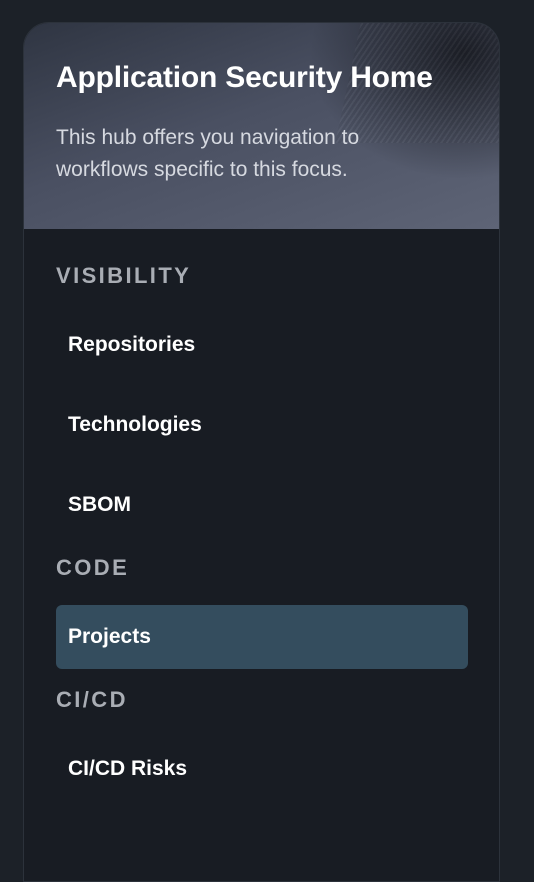 The image size is (534, 882). What do you see at coordinates (262, 425) in the screenshot?
I see `nav-item-technologies: Technologies` at bounding box center [262, 425].